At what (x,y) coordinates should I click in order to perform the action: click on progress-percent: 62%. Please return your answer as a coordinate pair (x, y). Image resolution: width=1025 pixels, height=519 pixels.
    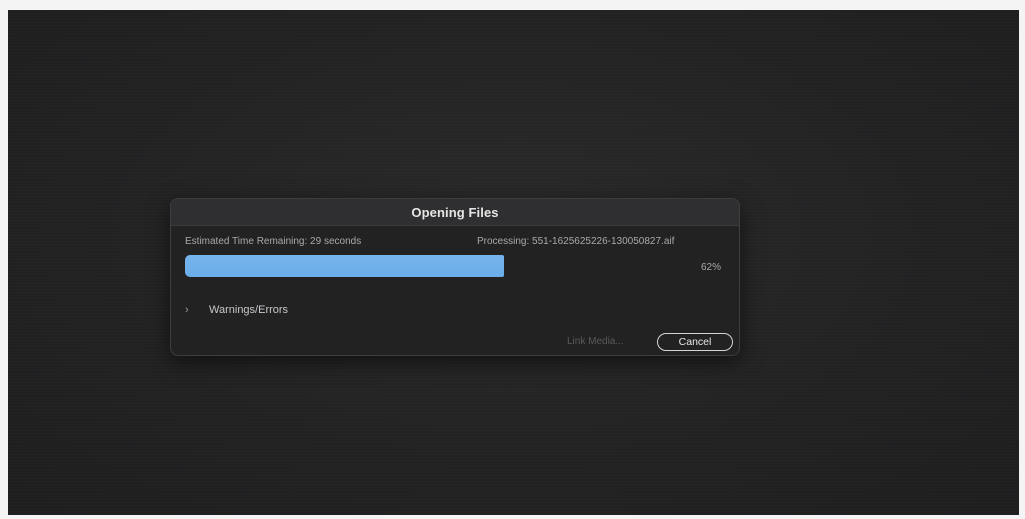
    Looking at the image, I should click on (711, 267).